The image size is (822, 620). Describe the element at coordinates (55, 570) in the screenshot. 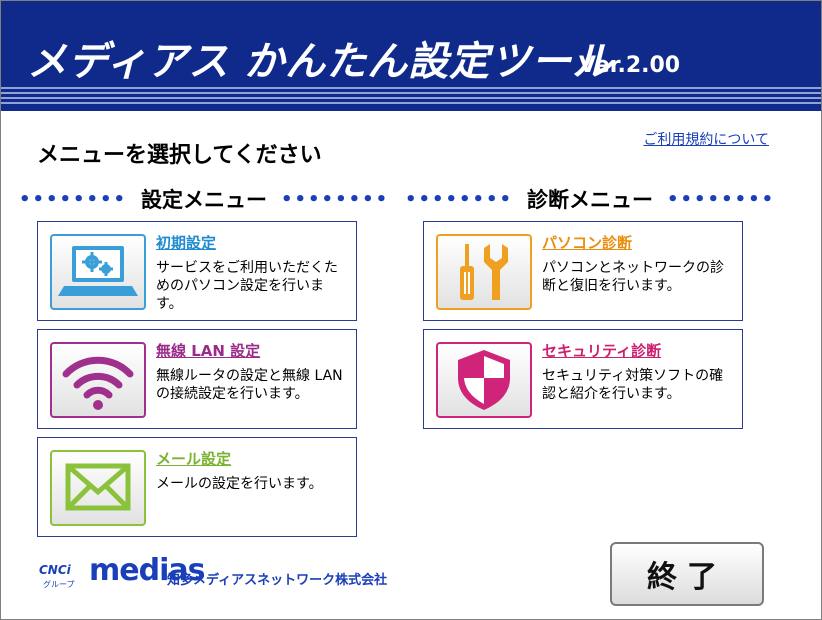

I see `cnci-logo: CNCi` at that location.